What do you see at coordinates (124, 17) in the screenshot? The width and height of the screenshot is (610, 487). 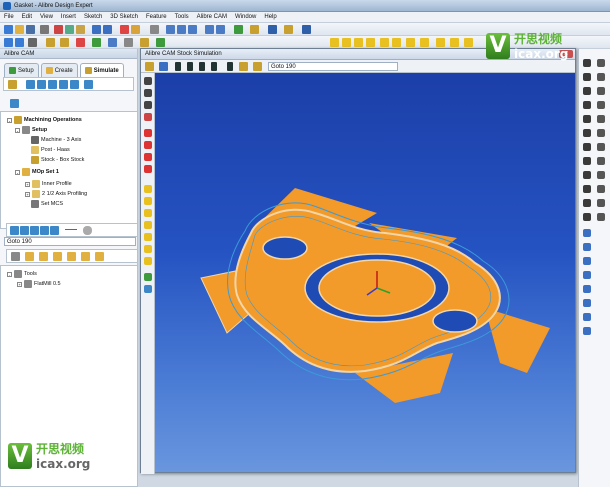 I see `menu-3d-sketch: 3D Sketch` at bounding box center [124, 17].